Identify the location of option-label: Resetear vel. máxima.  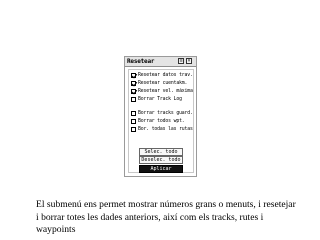
(165, 91).